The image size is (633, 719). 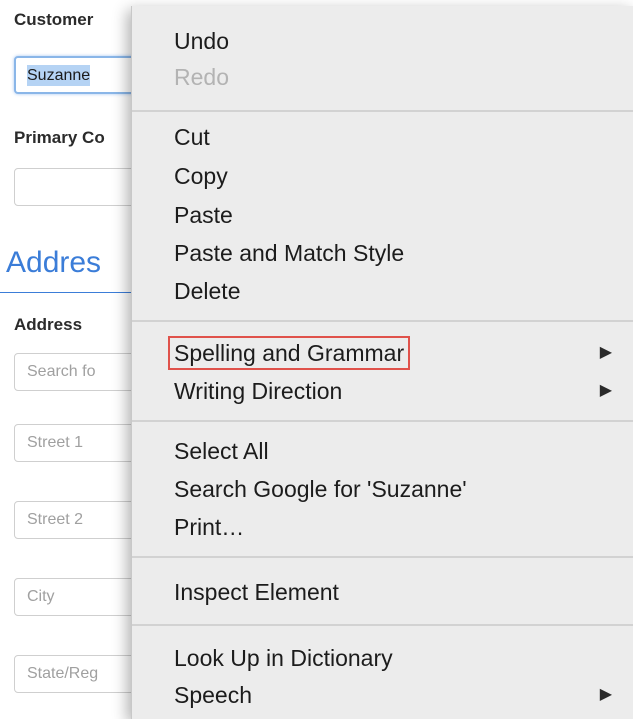 What do you see at coordinates (201, 41) in the screenshot?
I see `menu-item-label: Undo` at bounding box center [201, 41].